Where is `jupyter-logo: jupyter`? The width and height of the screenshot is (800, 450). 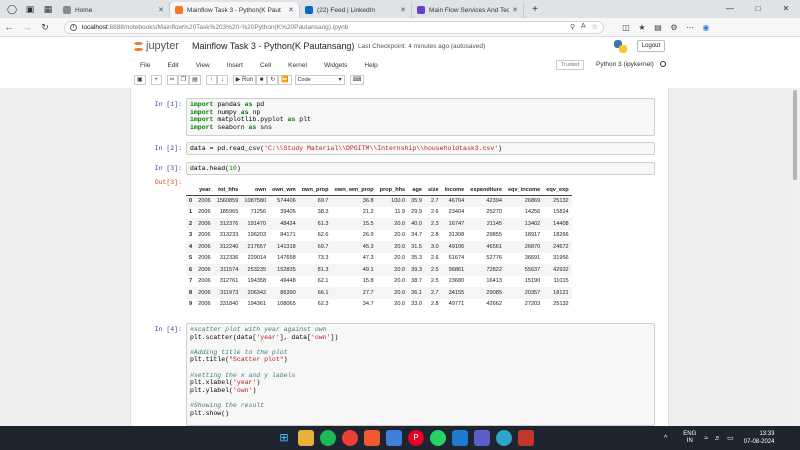 jupyter-logo: jupyter is located at coordinates (156, 46).